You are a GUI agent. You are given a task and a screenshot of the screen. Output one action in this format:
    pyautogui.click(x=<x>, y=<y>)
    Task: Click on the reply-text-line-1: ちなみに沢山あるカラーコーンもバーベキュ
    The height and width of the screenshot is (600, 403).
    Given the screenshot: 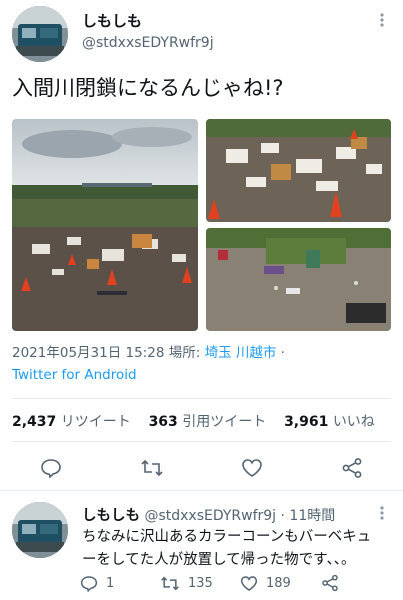 What is the action you would take?
    pyautogui.click(x=227, y=537)
    